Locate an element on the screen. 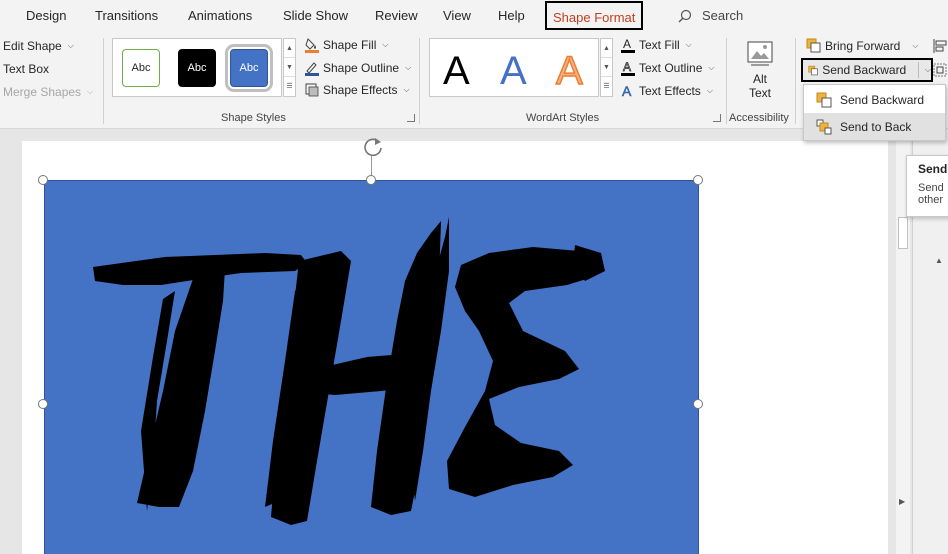 The width and height of the screenshot is (948, 554). edit-shape-label: Edit Shape is located at coordinates (32, 46).